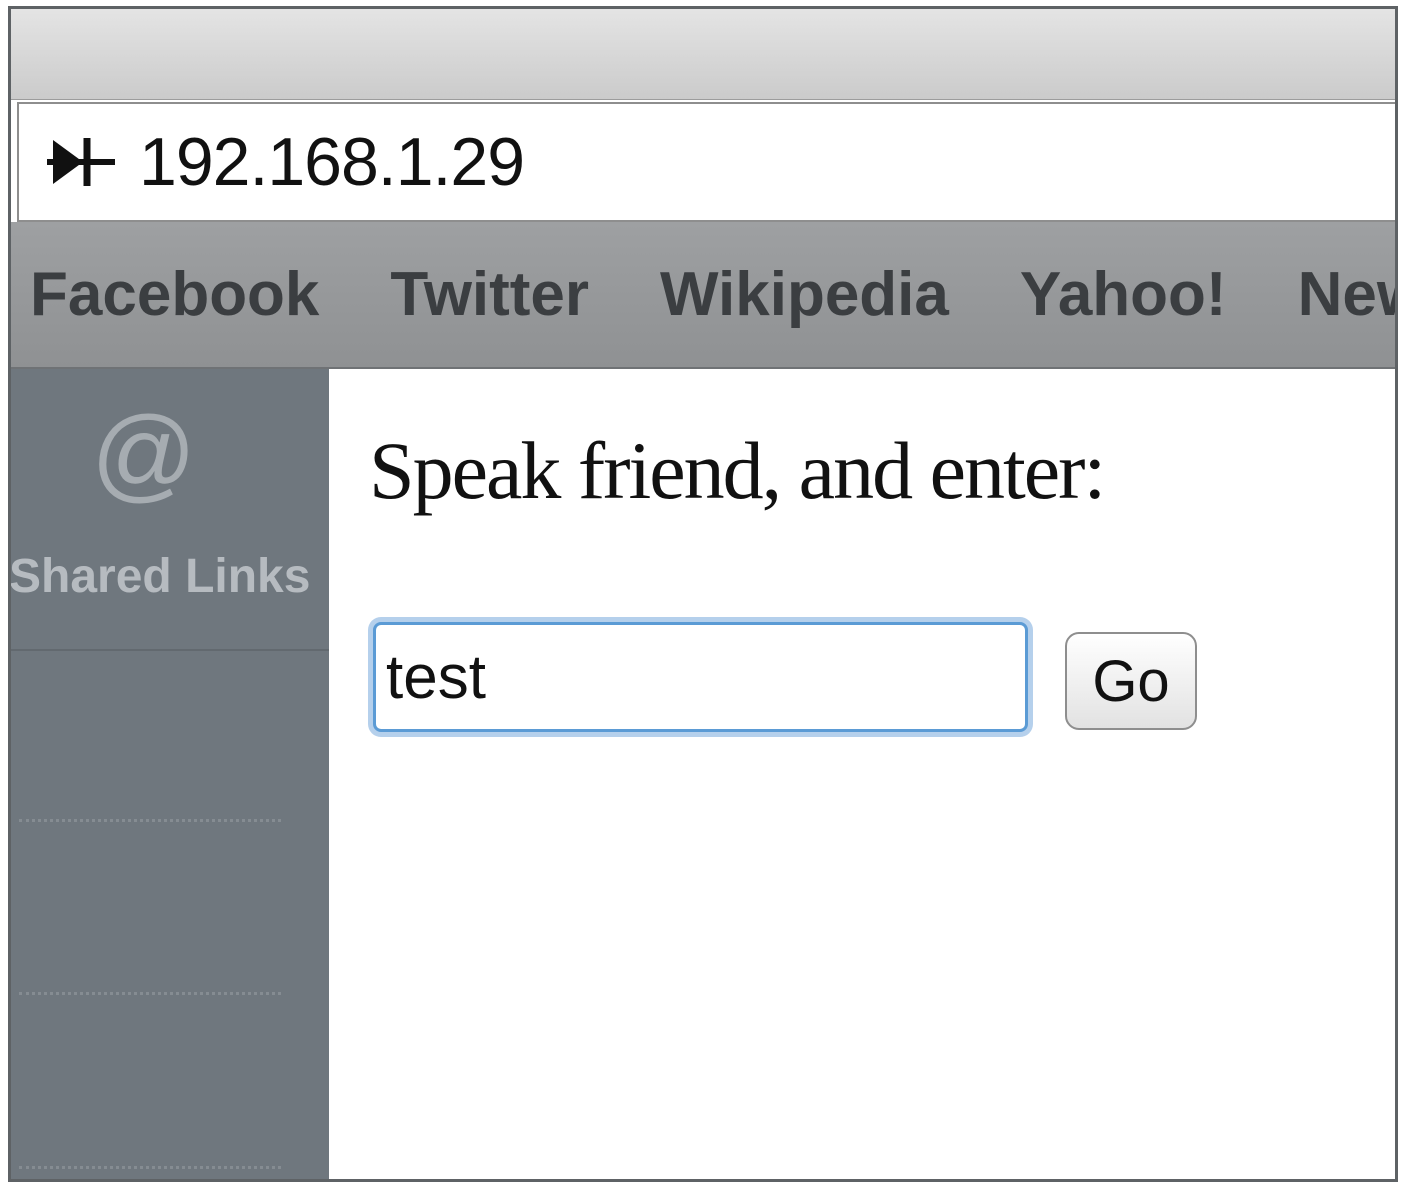 This screenshot has height=1185, width=1405. I want to click on sidebar-item-shared-links: @ Shared Links, so click(170, 510).